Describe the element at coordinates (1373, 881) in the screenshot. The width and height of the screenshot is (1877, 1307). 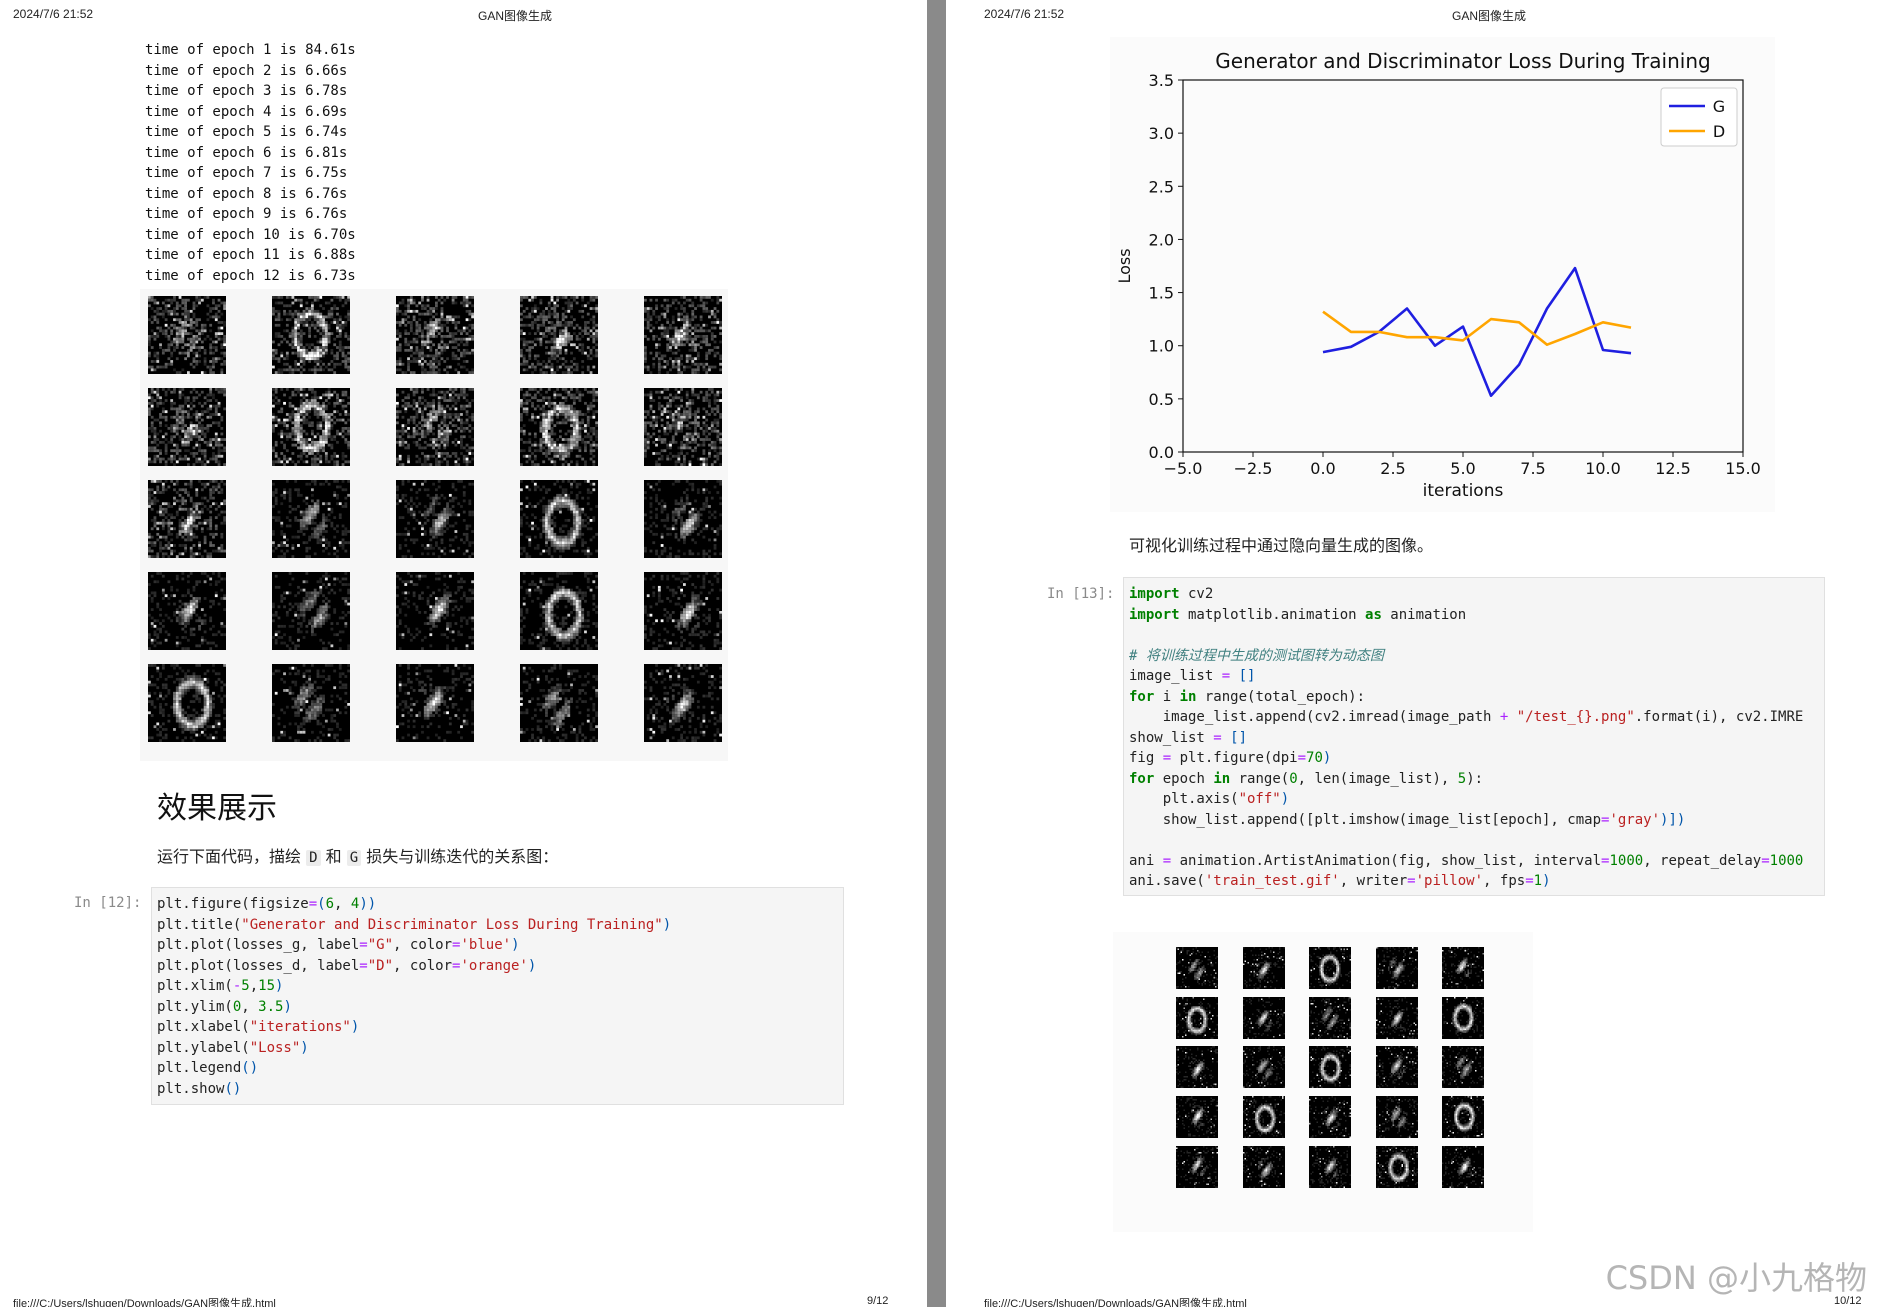
I see `code-token: , writer` at that location.